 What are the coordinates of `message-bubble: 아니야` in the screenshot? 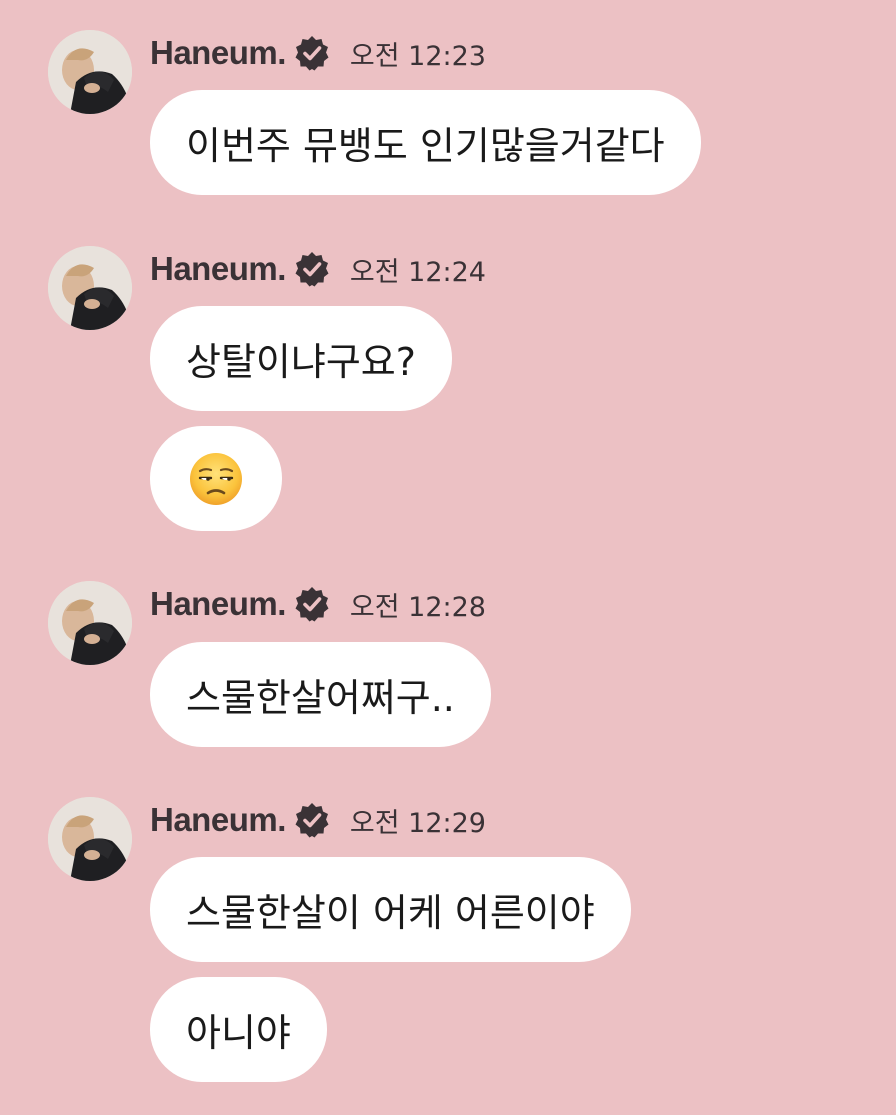 It's located at (238, 1029).